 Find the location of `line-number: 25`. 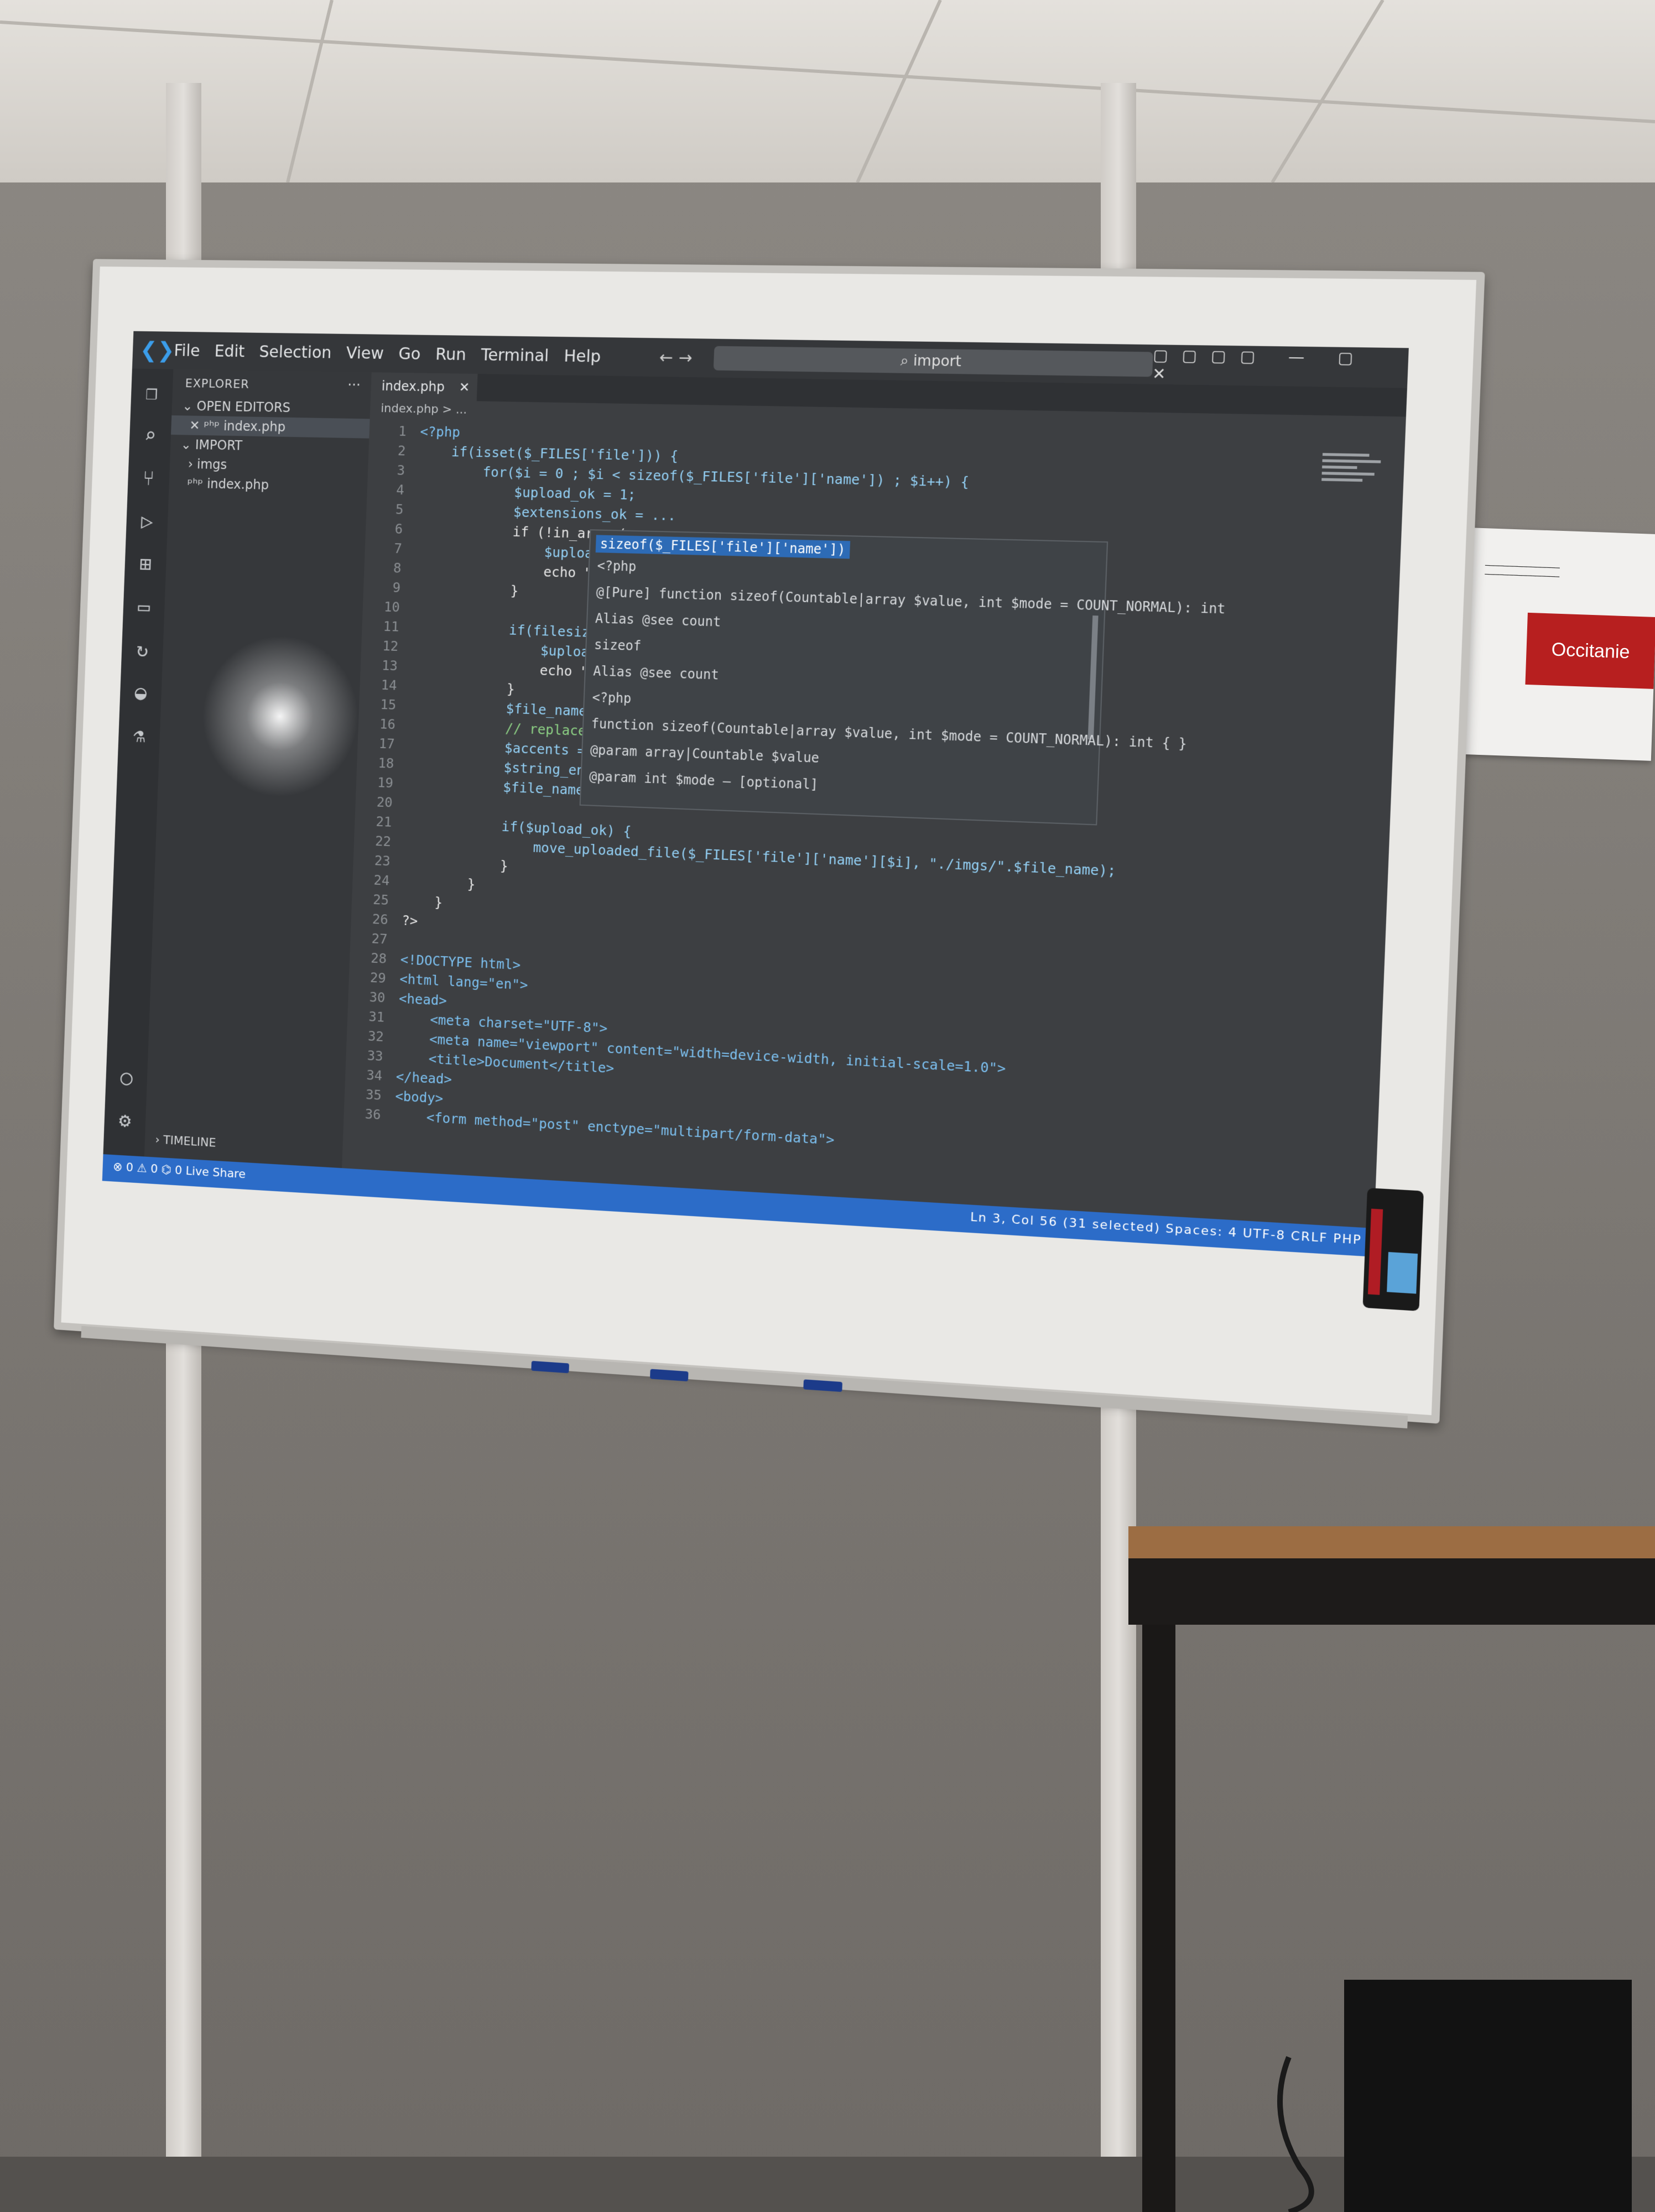

line-number: 25 is located at coordinates (370, 900).